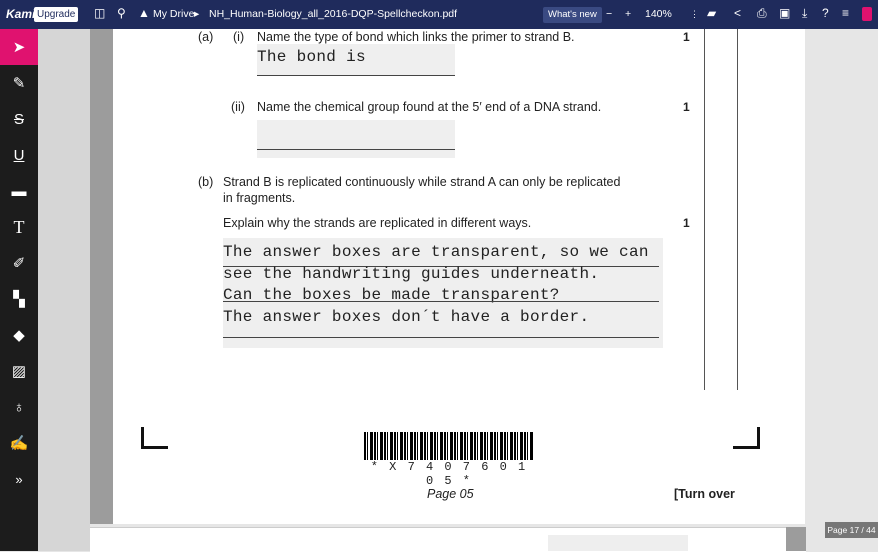 This screenshot has height=552, width=878. Describe the element at coordinates (173, 14) in the screenshot. I see `breadcrumb-my-drive: My Drive` at that location.